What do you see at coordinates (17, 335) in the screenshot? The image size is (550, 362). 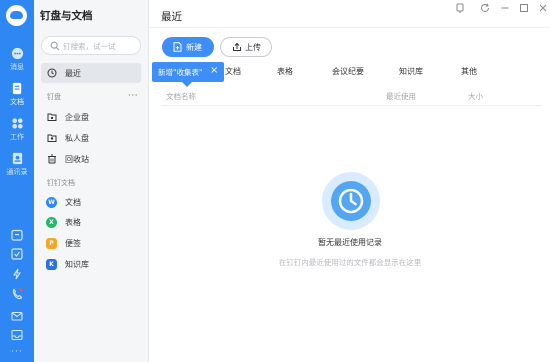 I see `inbox-icon` at bounding box center [17, 335].